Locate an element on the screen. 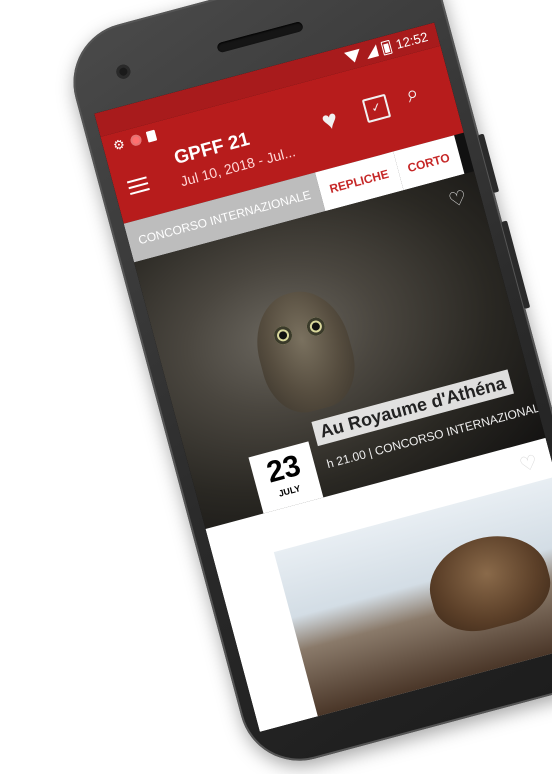  status-time: 12:52 is located at coordinates (412, 40).